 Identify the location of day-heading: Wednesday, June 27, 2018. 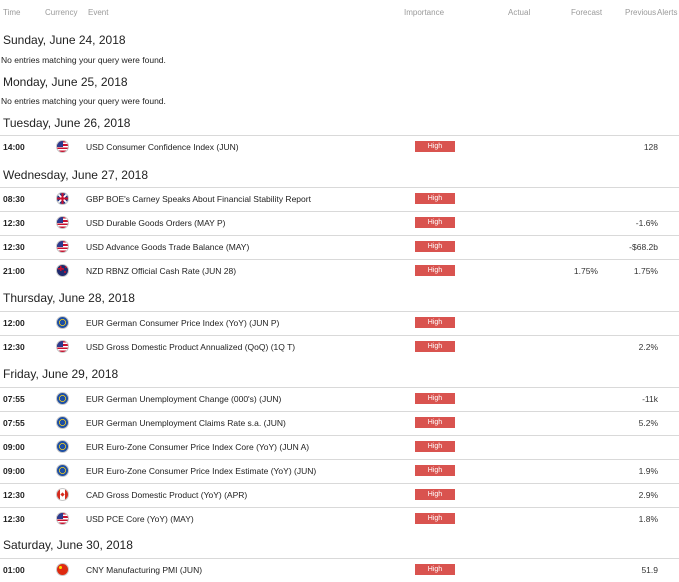
(75, 175).